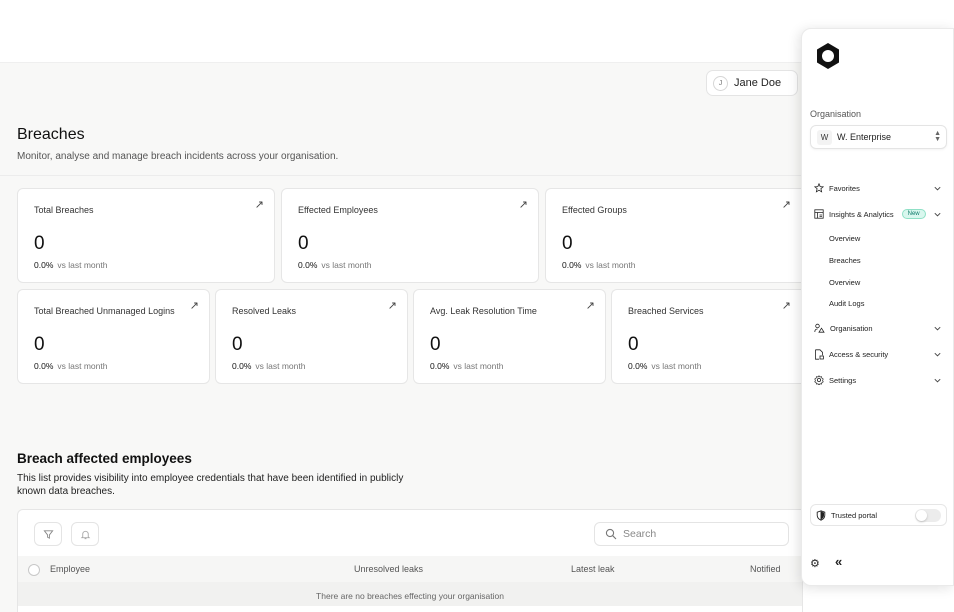 Image resolution: width=954 pixels, height=612 pixels. What do you see at coordinates (878, 515) in the screenshot?
I see `trusted-portal-row: Trusted portal` at bounding box center [878, 515].